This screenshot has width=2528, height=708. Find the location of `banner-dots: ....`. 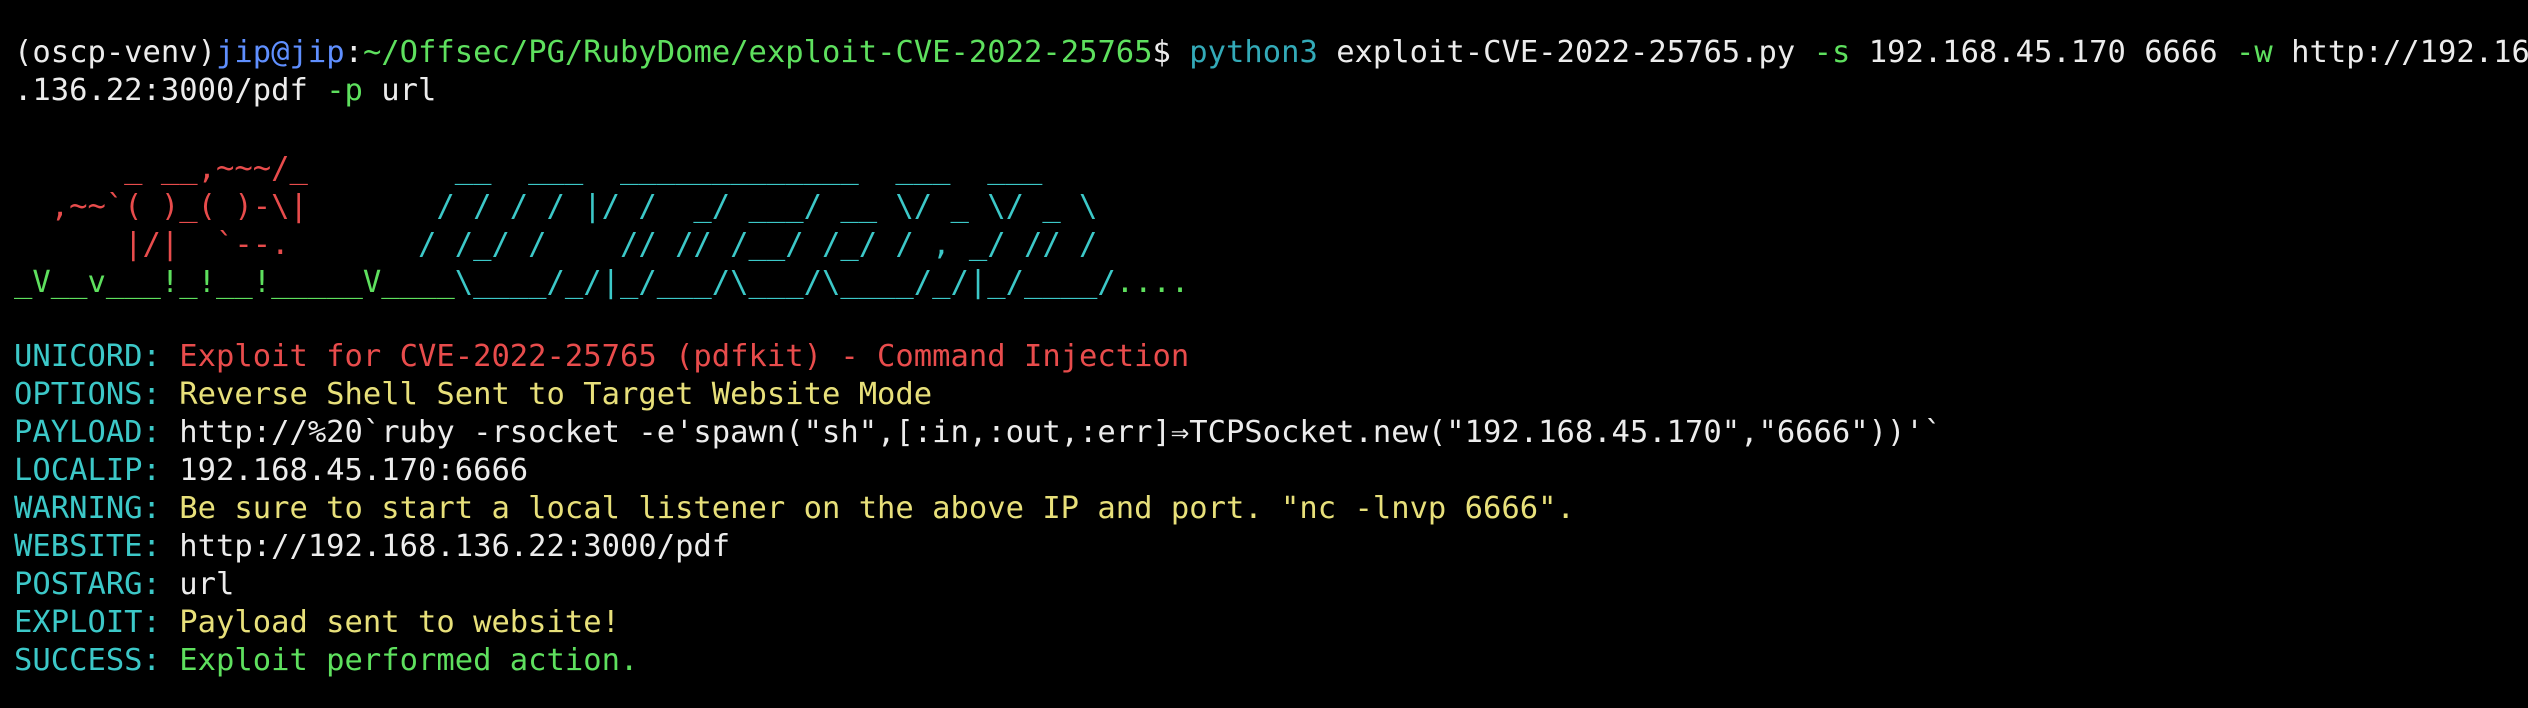

banner-dots: .... is located at coordinates (1152, 282).